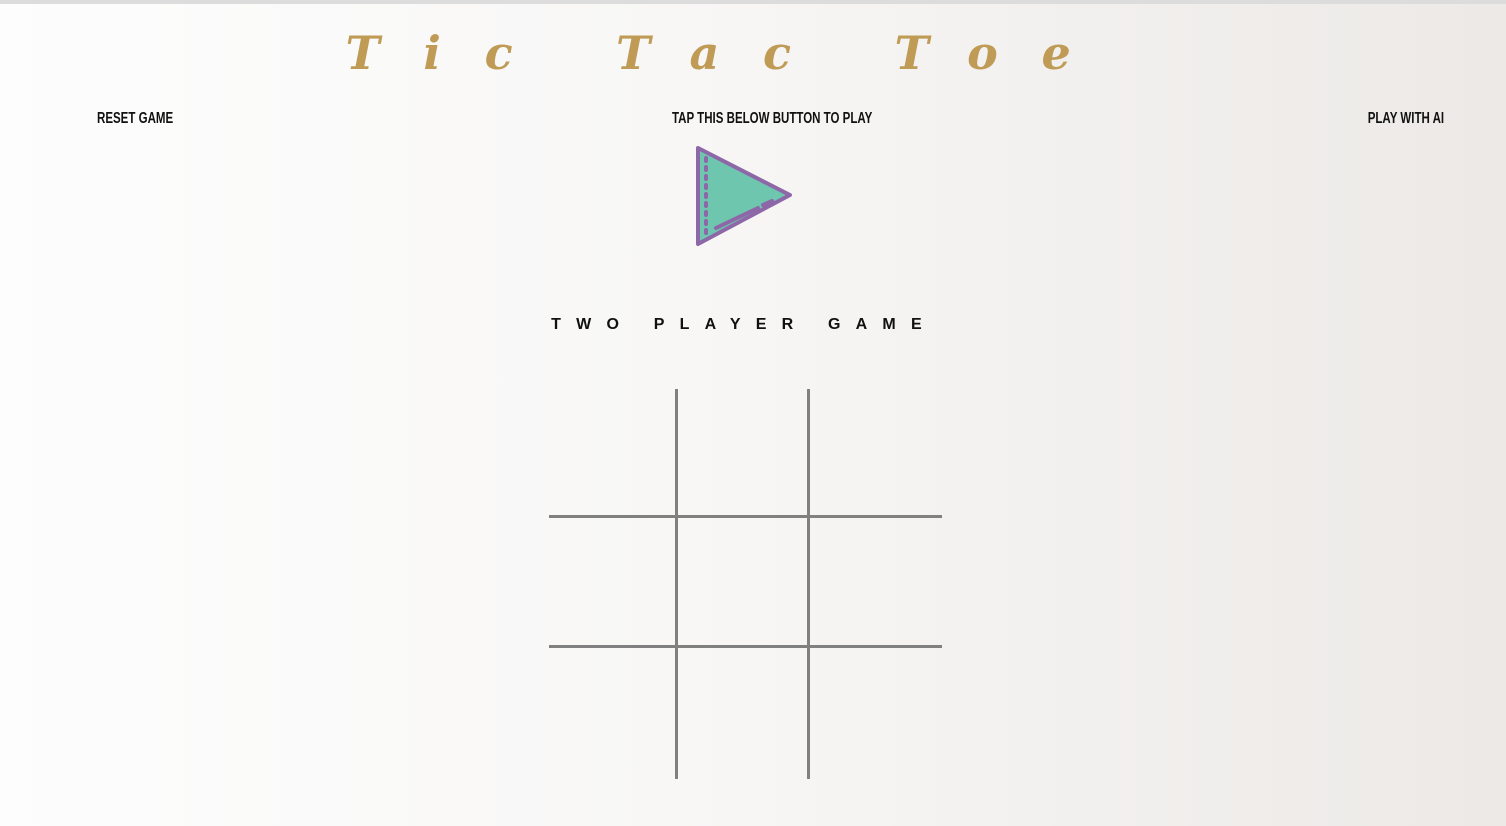 This screenshot has width=1506, height=826. Describe the element at coordinates (1406, 119) in the screenshot. I see `play-with-ai-button: PLAY WITH AI` at that location.